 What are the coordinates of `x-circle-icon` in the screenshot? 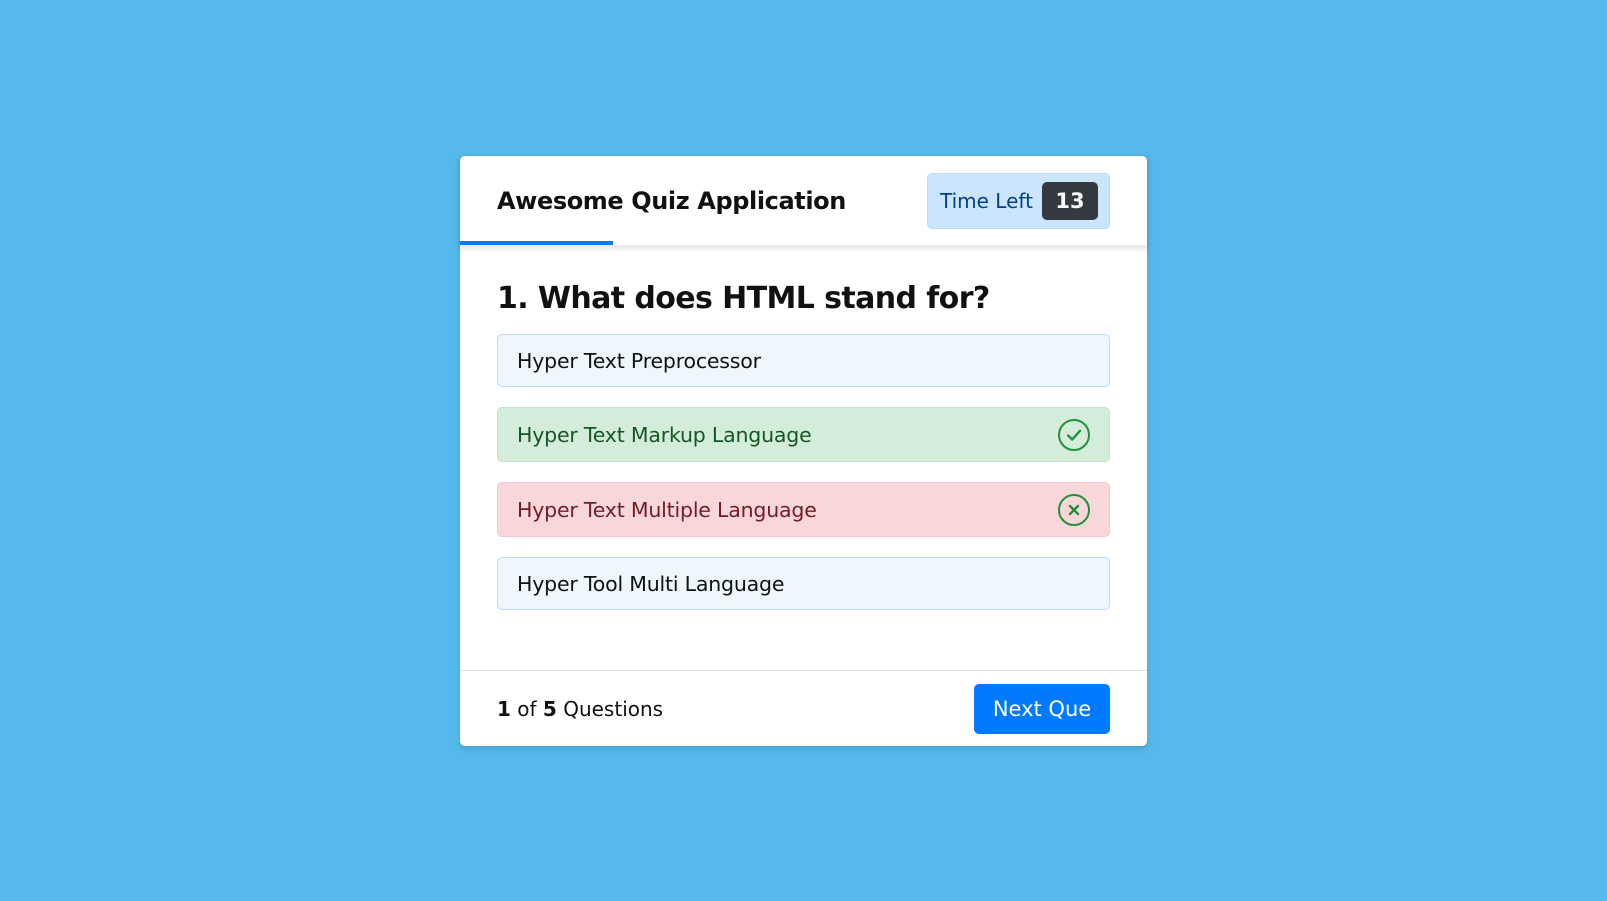 It's located at (1074, 509).